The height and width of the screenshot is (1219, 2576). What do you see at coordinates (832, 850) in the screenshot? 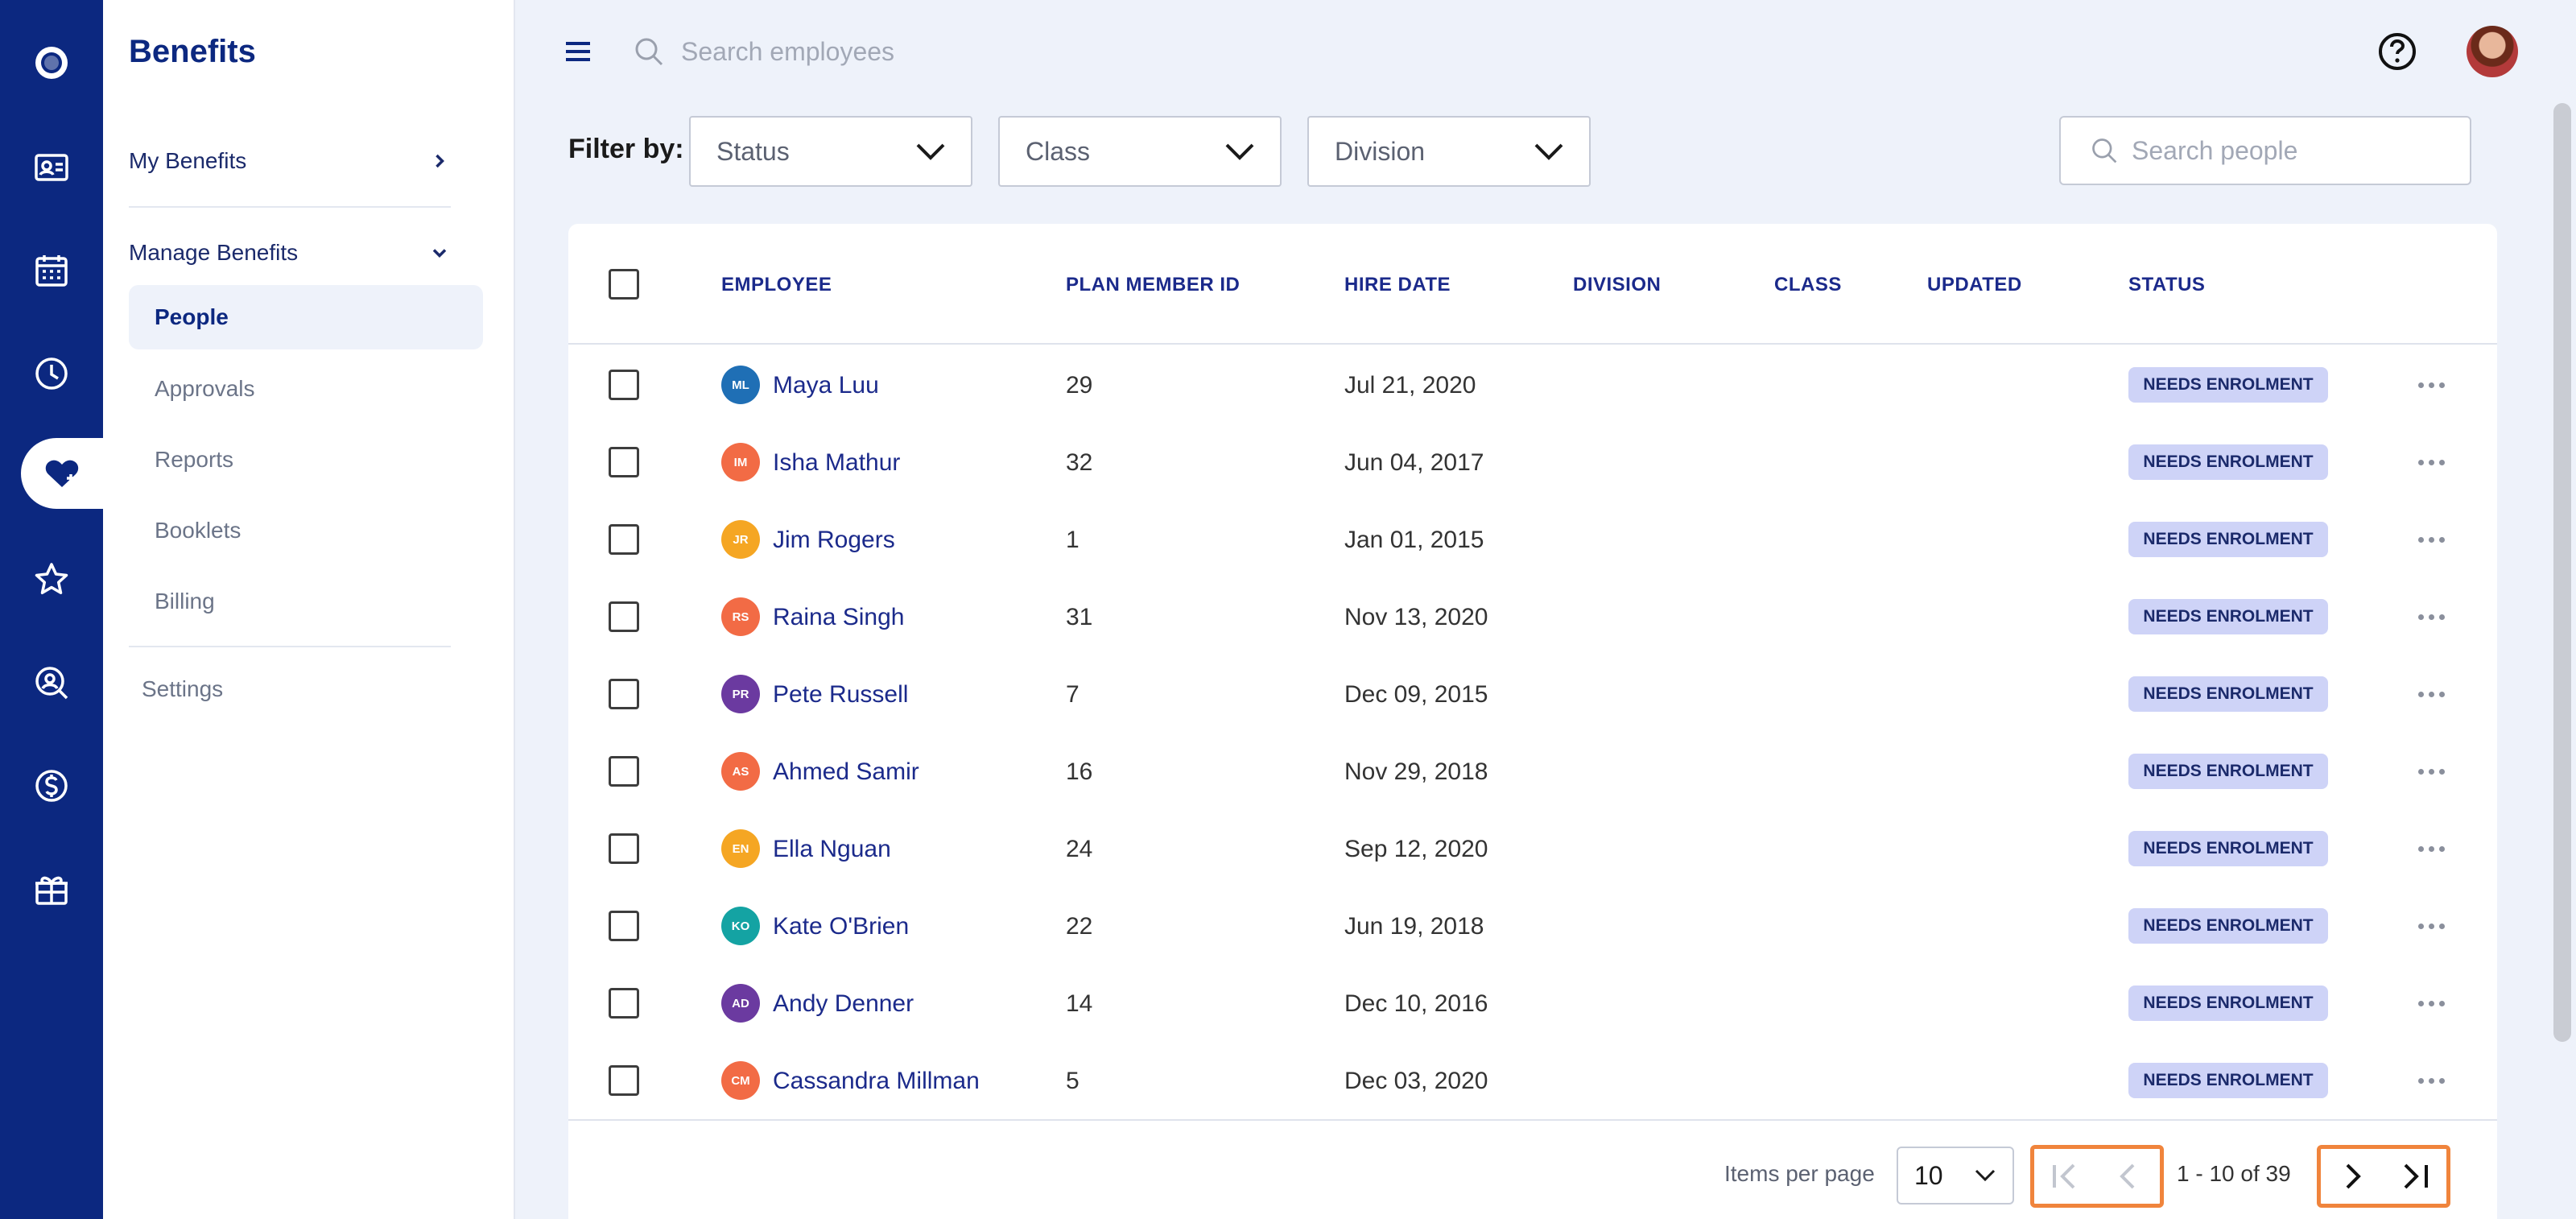
I see `employee-name-link: Ella Nguan` at bounding box center [832, 850].